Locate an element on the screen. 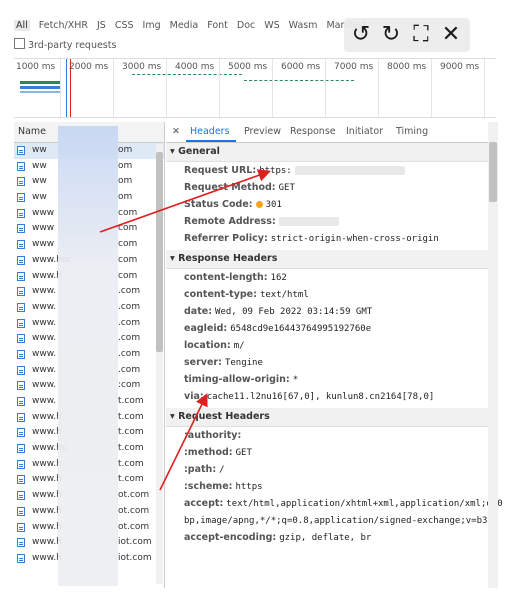 Image resolution: width=508 pixels, height=593 pixels. third-party-label: 3rd-party requests is located at coordinates (72, 45).